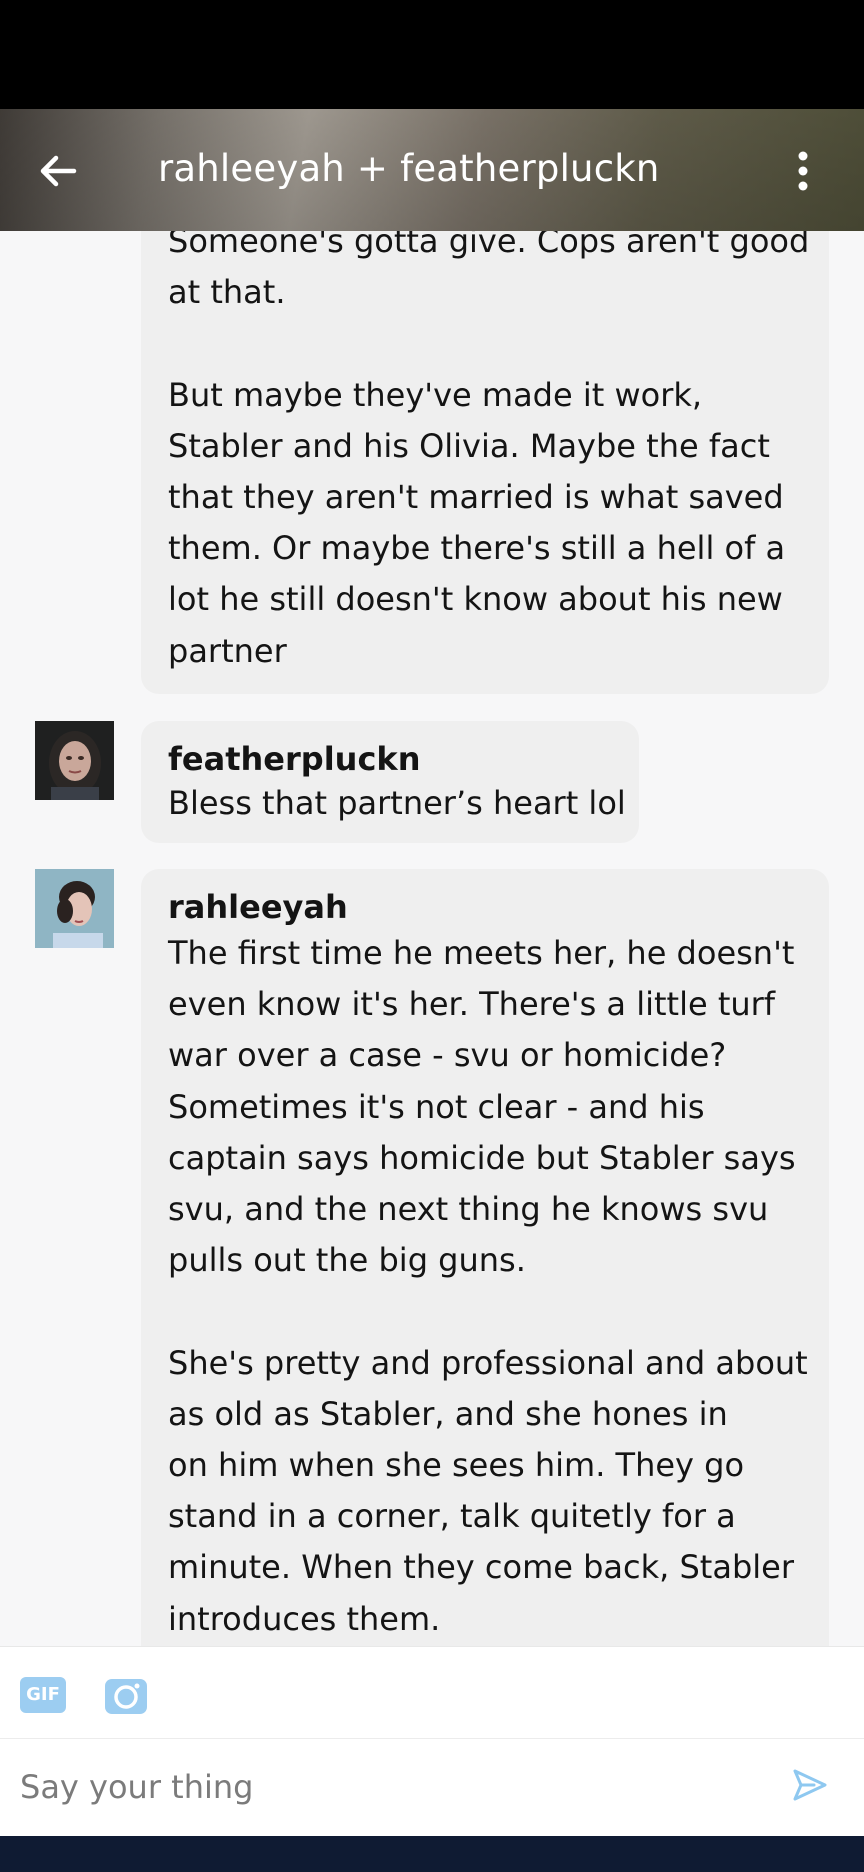 The image size is (864, 1872). Describe the element at coordinates (43, 1695) in the screenshot. I see `gif-button: GIF` at that location.